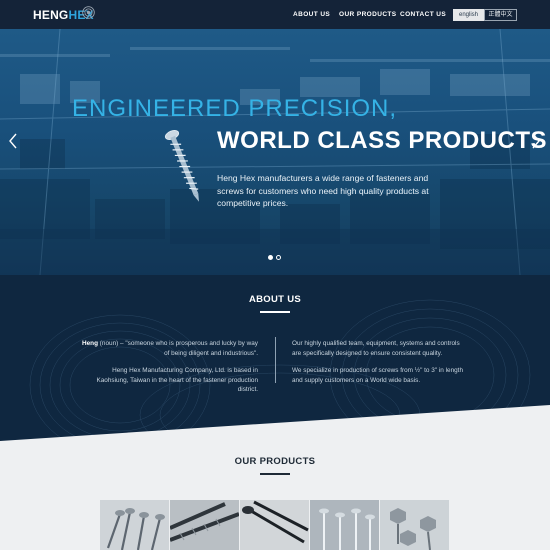 This screenshot has width=550, height=550. What do you see at coordinates (382, 140) in the screenshot?
I see `hero-headline-line2: WORLD CLASS PRODUCTS` at bounding box center [382, 140].